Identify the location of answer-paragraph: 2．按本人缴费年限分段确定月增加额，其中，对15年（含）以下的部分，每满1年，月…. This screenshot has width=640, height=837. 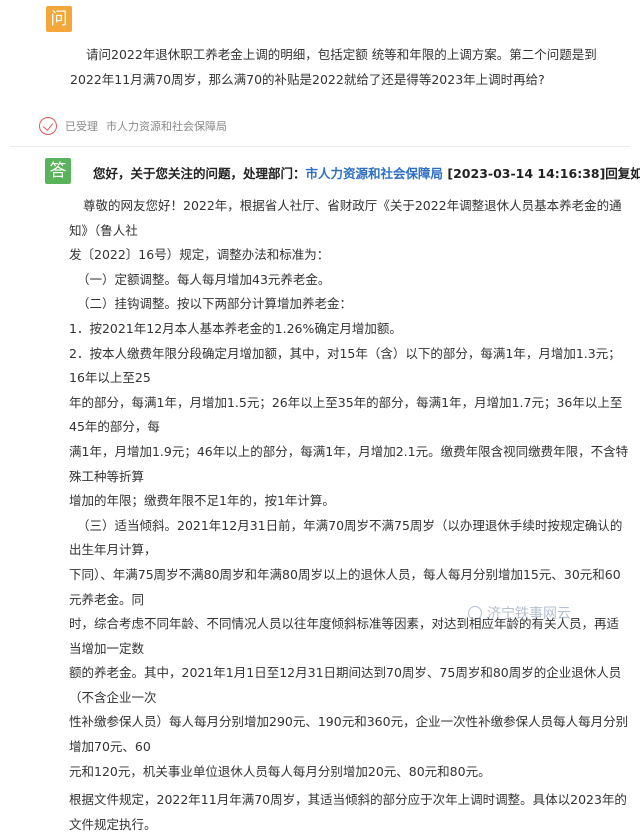
(345, 365).